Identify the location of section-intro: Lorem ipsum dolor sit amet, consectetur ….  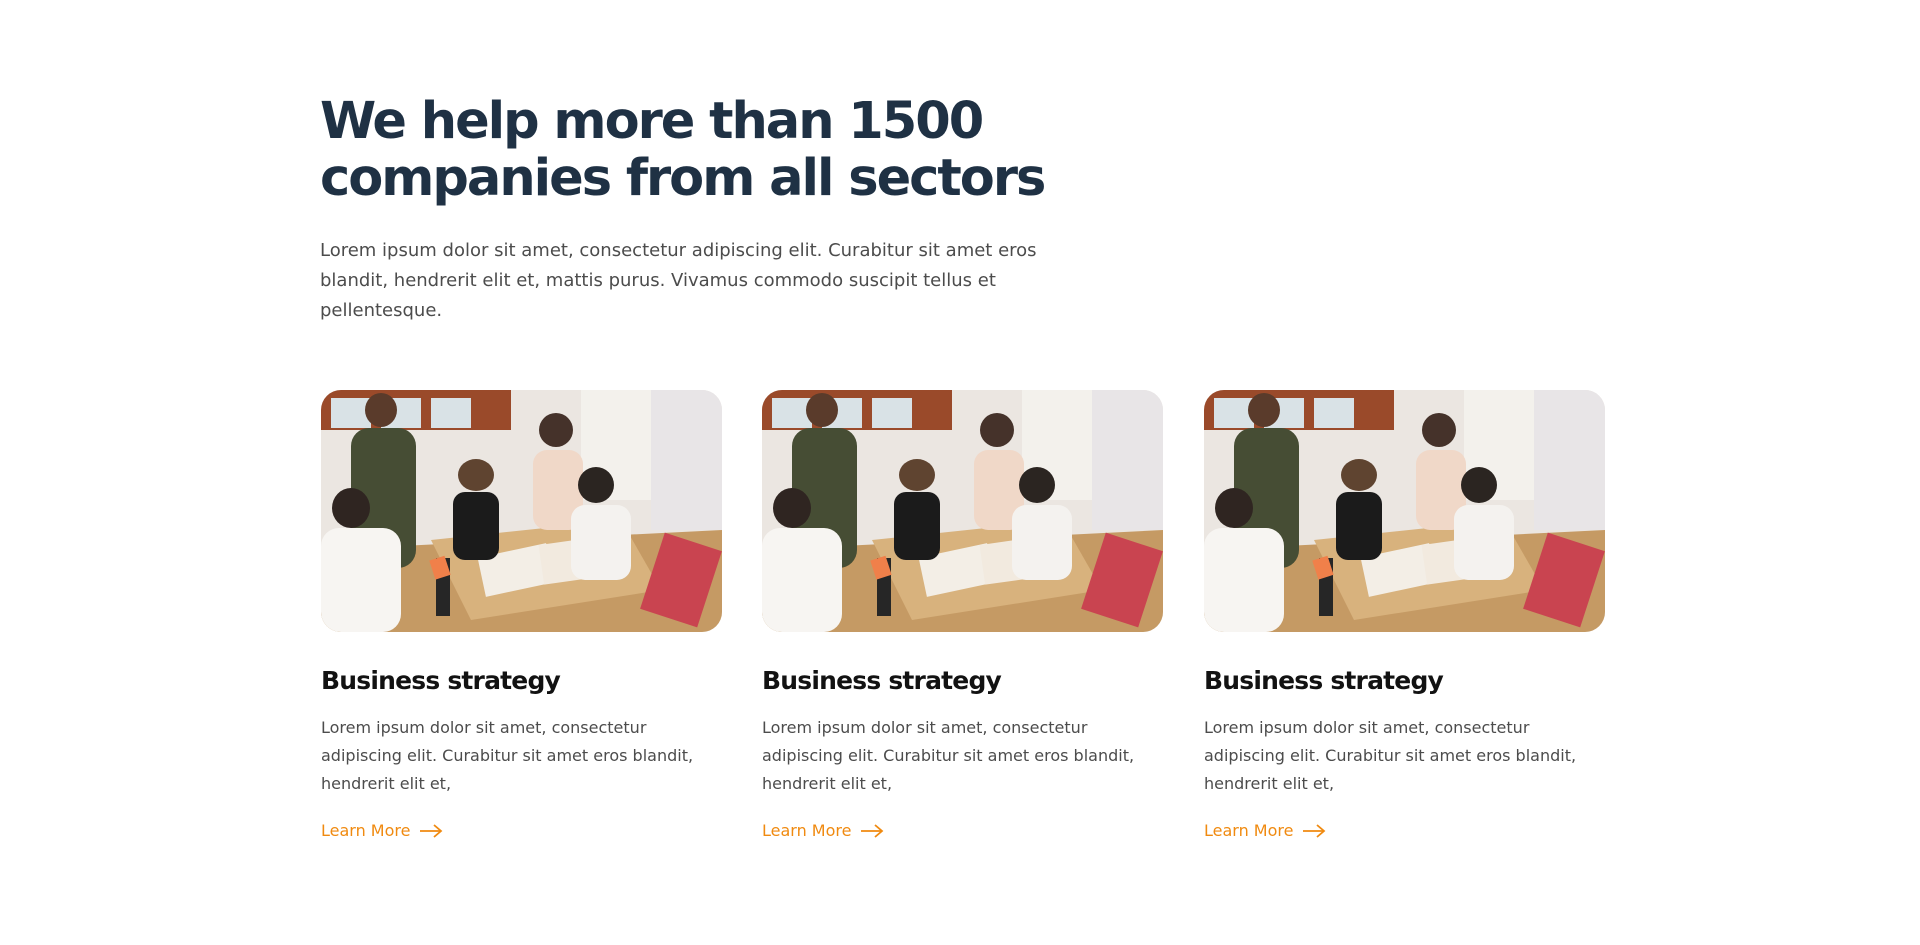
(678, 280).